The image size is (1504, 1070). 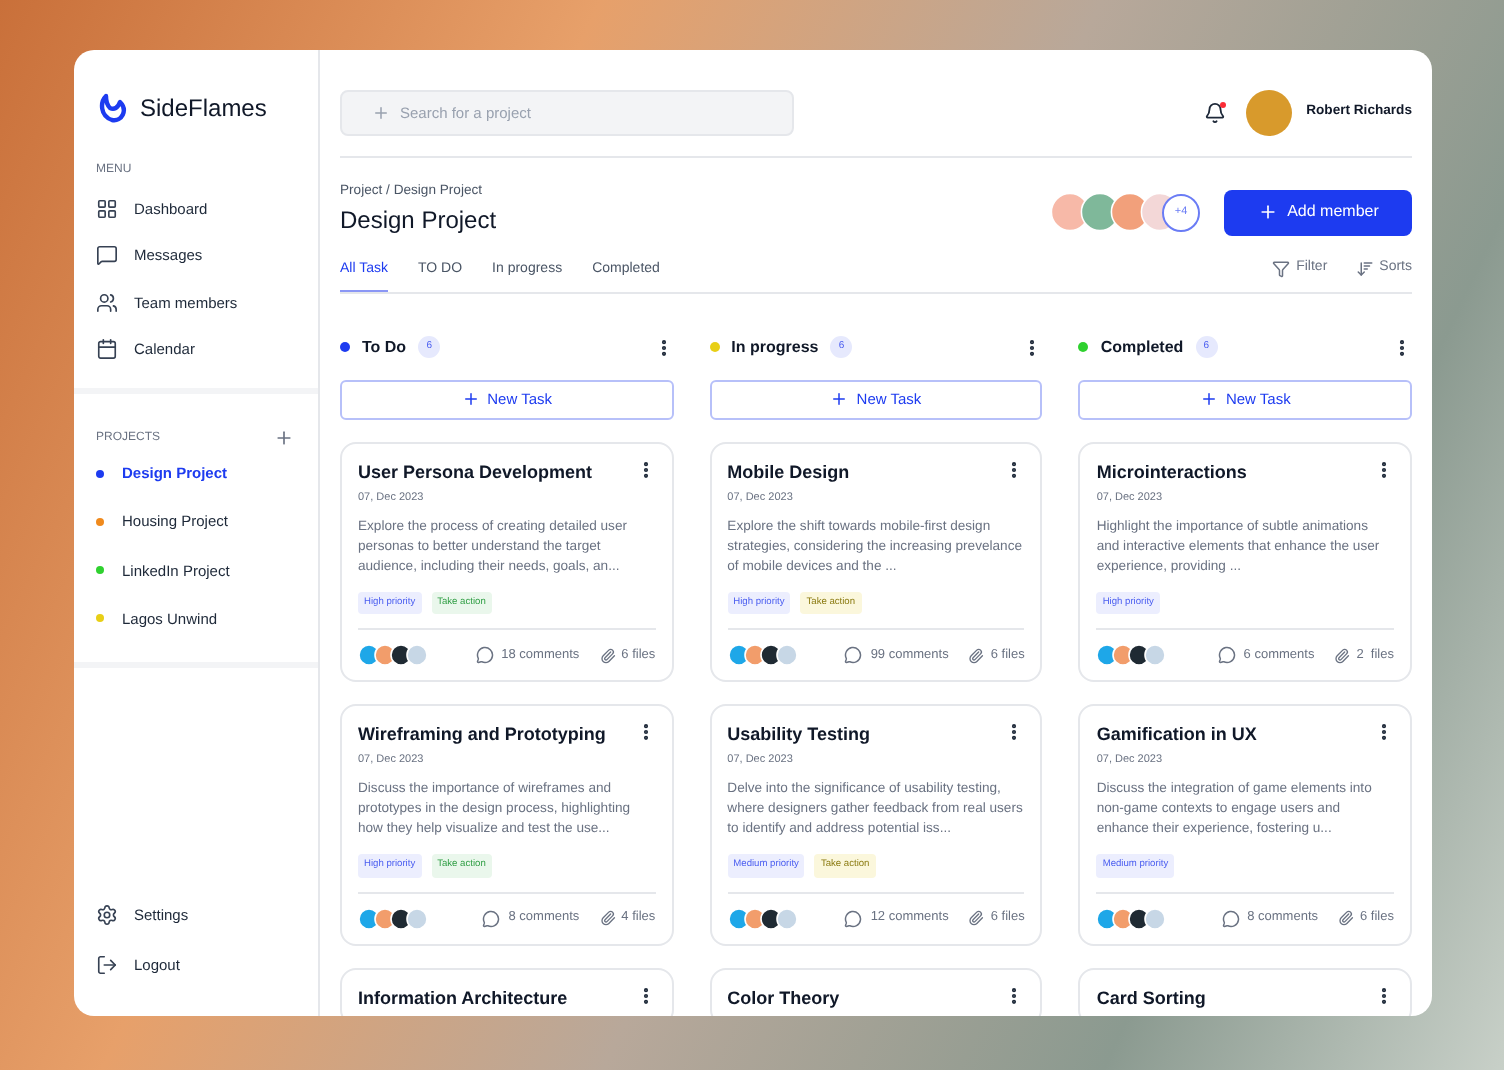 I want to click on task-title: Color Theory, so click(x=783, y=997).